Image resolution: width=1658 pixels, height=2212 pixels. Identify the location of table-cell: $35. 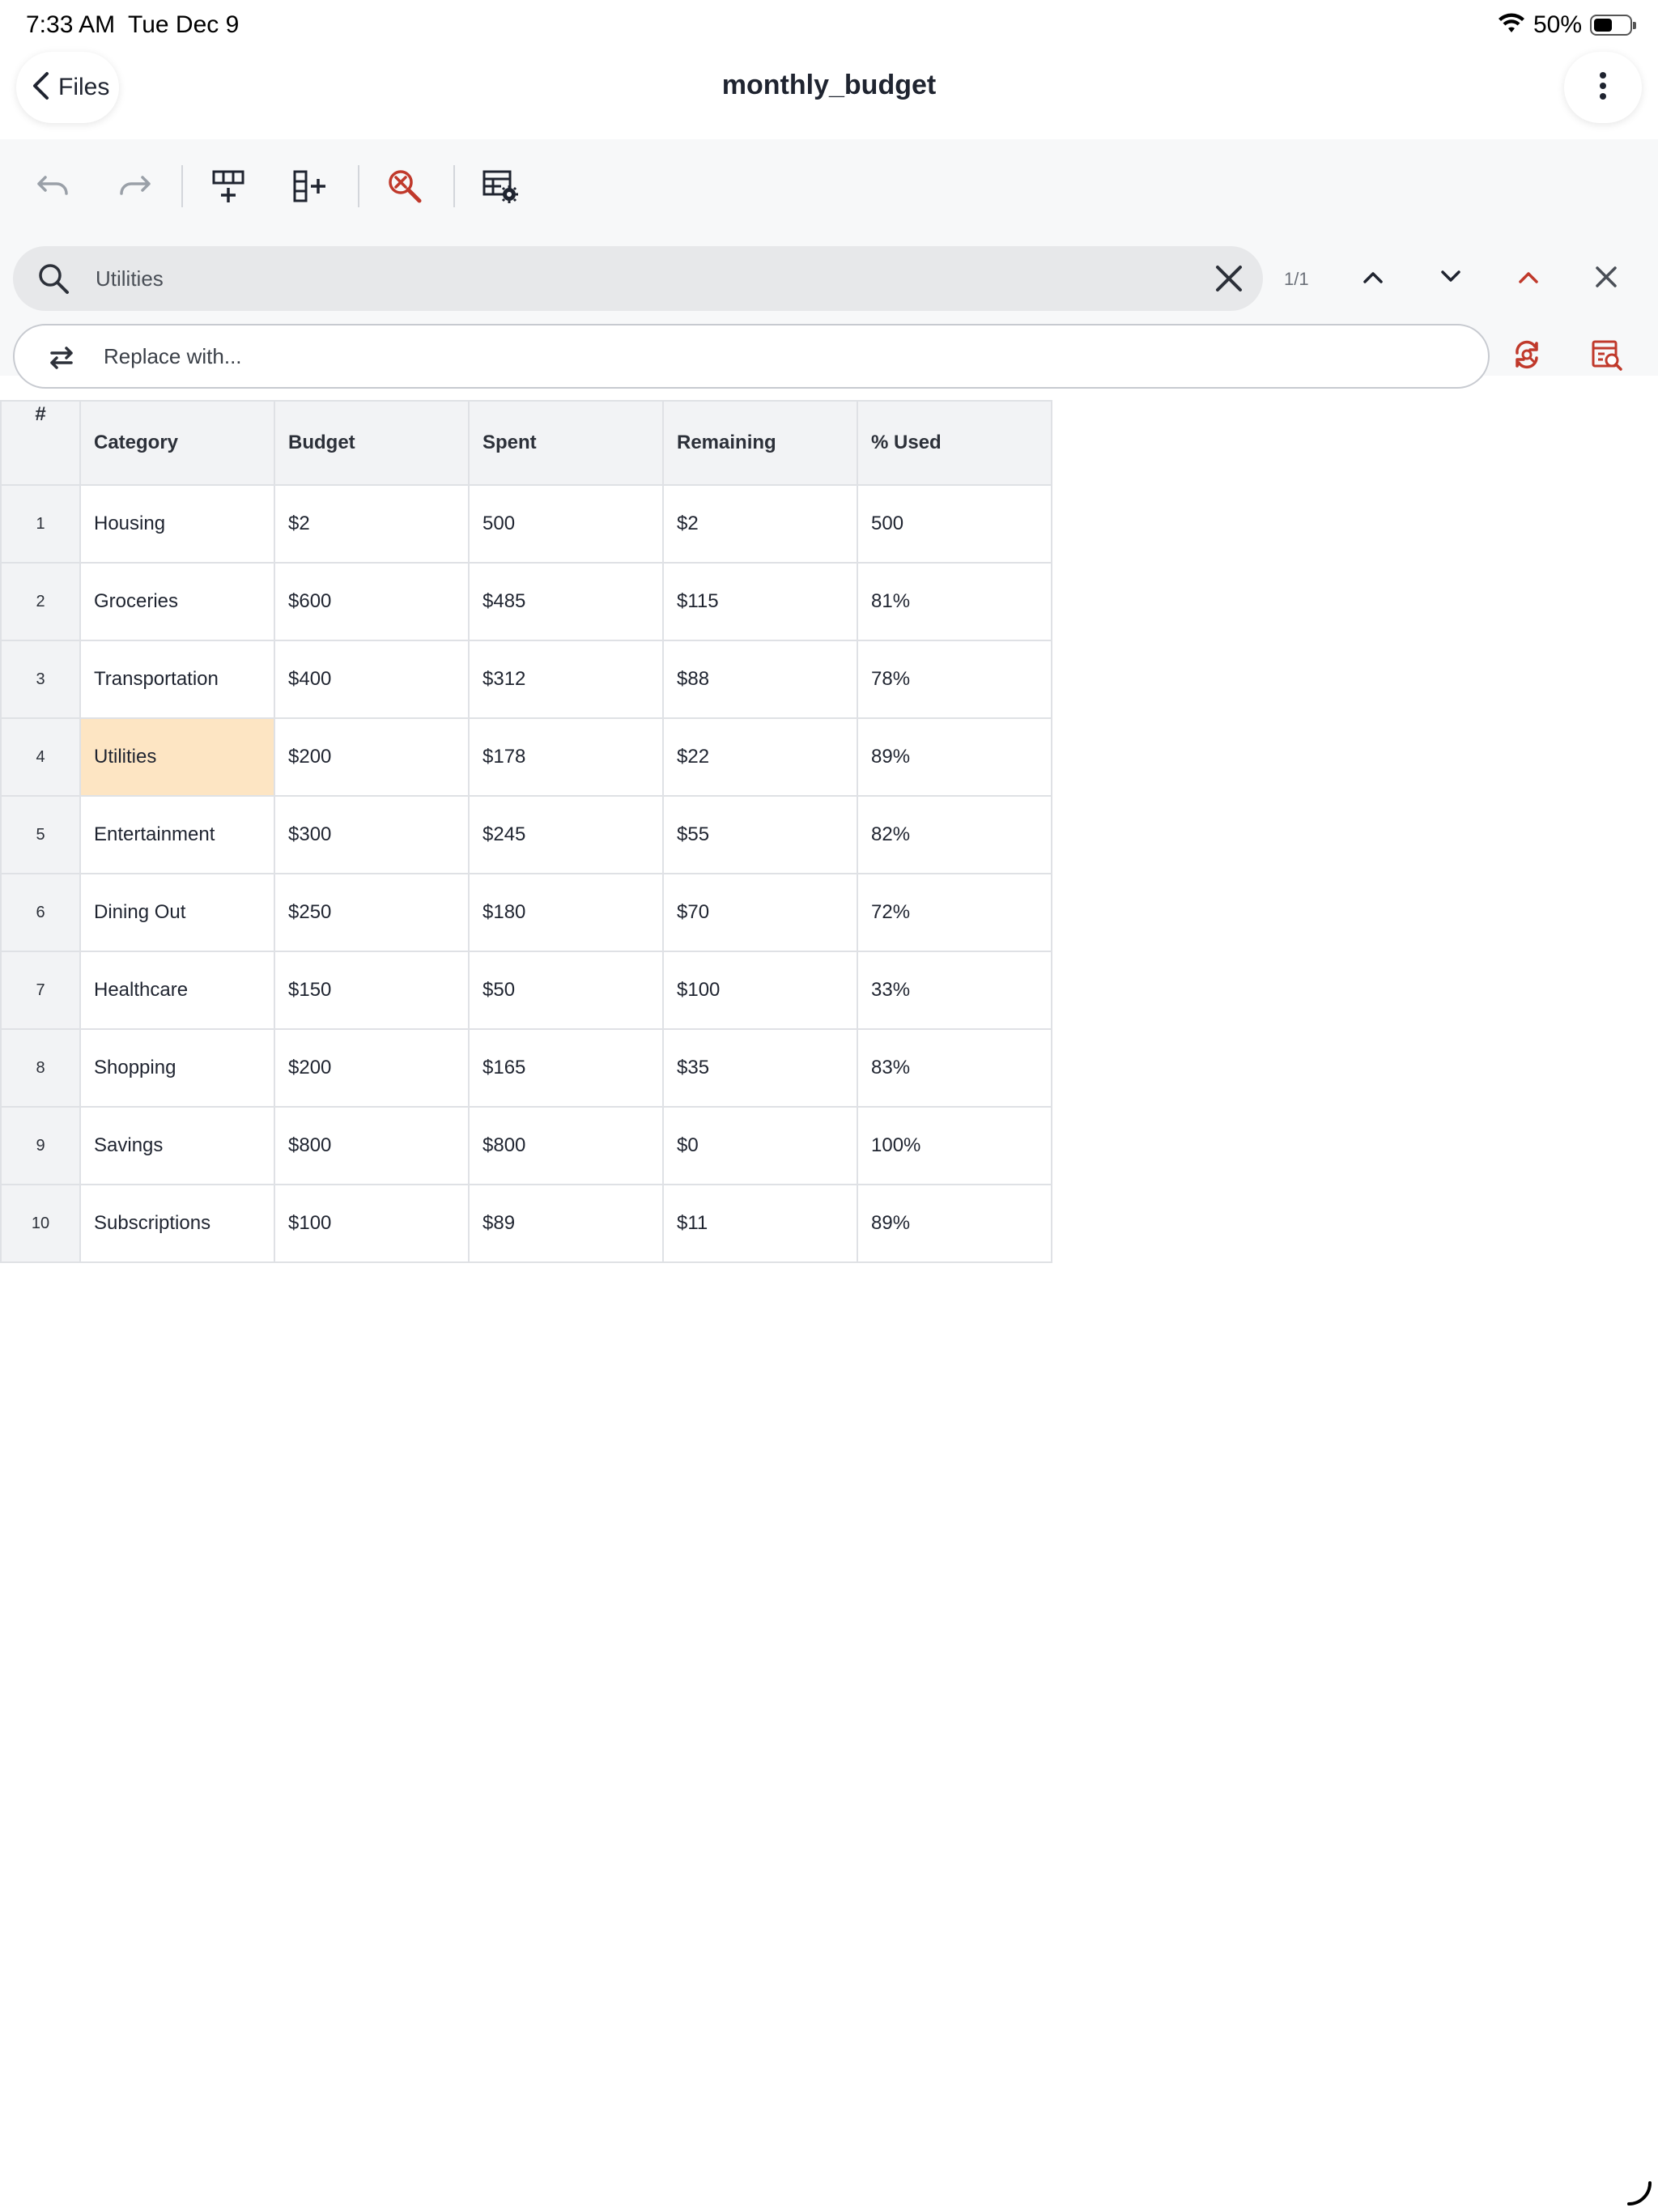
(760, 1068).